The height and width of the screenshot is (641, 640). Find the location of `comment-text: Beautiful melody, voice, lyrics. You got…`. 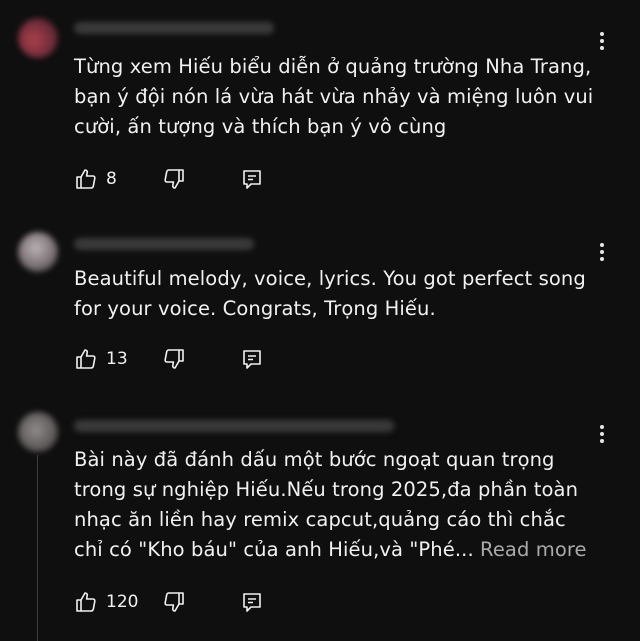

comment-text: Beautiful melody, voice, lyrics. You got… is located at coordinates (330, 293).